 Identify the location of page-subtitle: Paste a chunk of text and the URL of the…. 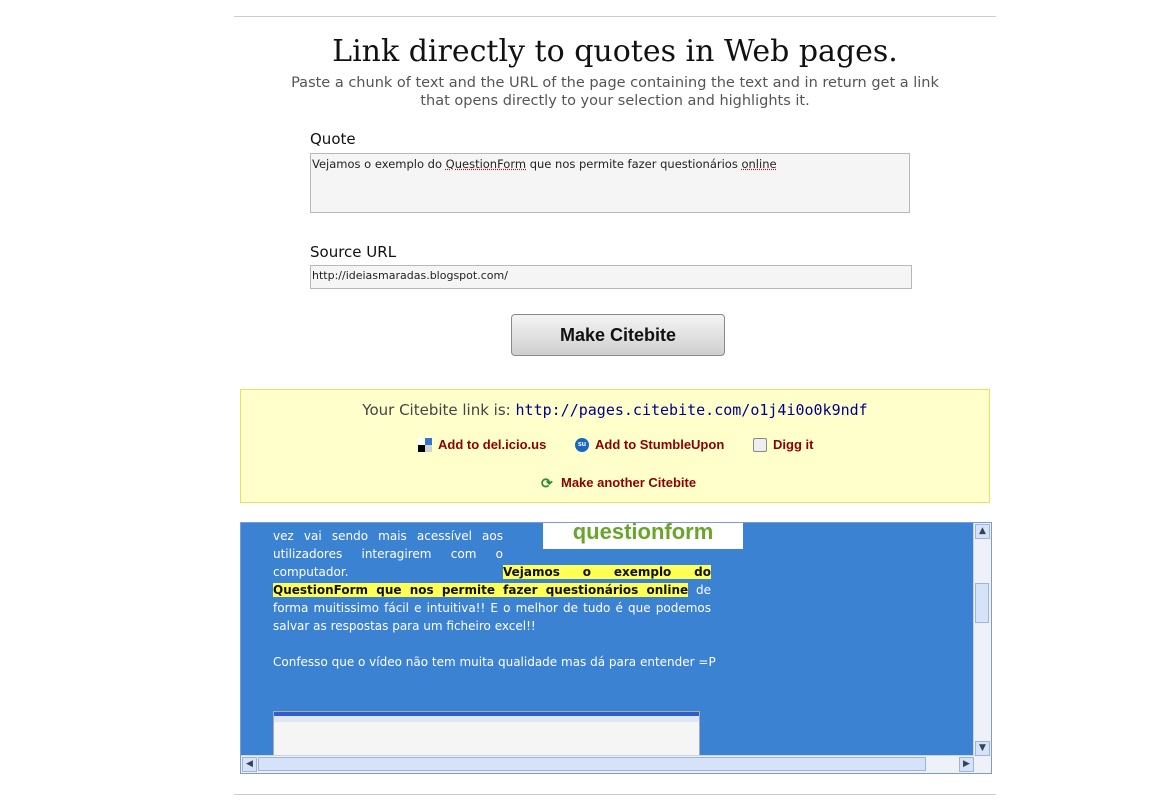
(615, 92).